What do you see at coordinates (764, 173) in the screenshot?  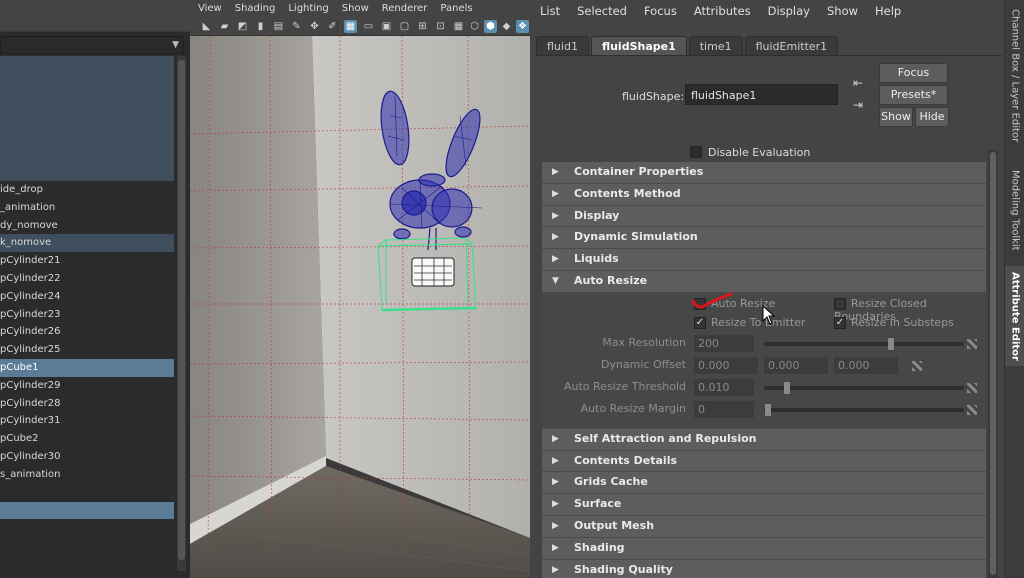 I see `section-container-properties: ▶ Container Properties` at bounding box center [764, 173].